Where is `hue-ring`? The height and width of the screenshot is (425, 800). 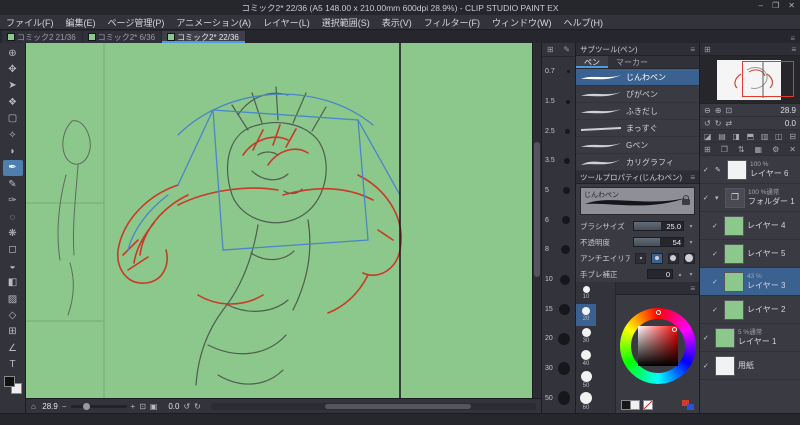 hue-ring is located at coordinates (657, 346).